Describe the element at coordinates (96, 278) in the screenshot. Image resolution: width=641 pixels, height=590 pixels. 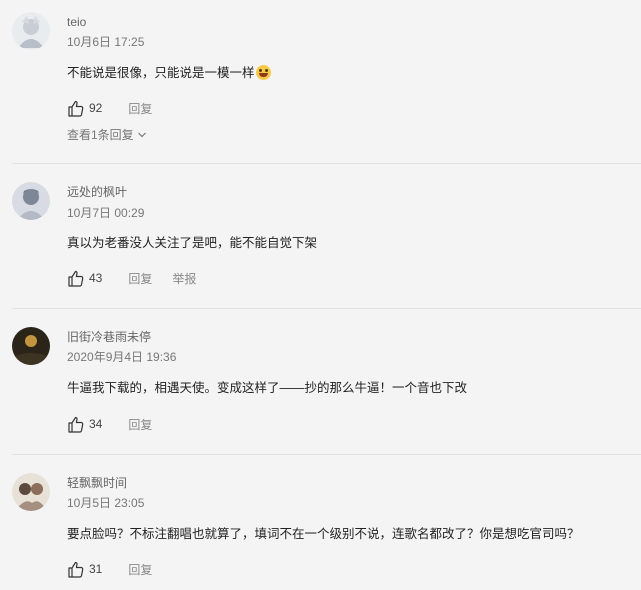
I see `like-count: 43` at that location.